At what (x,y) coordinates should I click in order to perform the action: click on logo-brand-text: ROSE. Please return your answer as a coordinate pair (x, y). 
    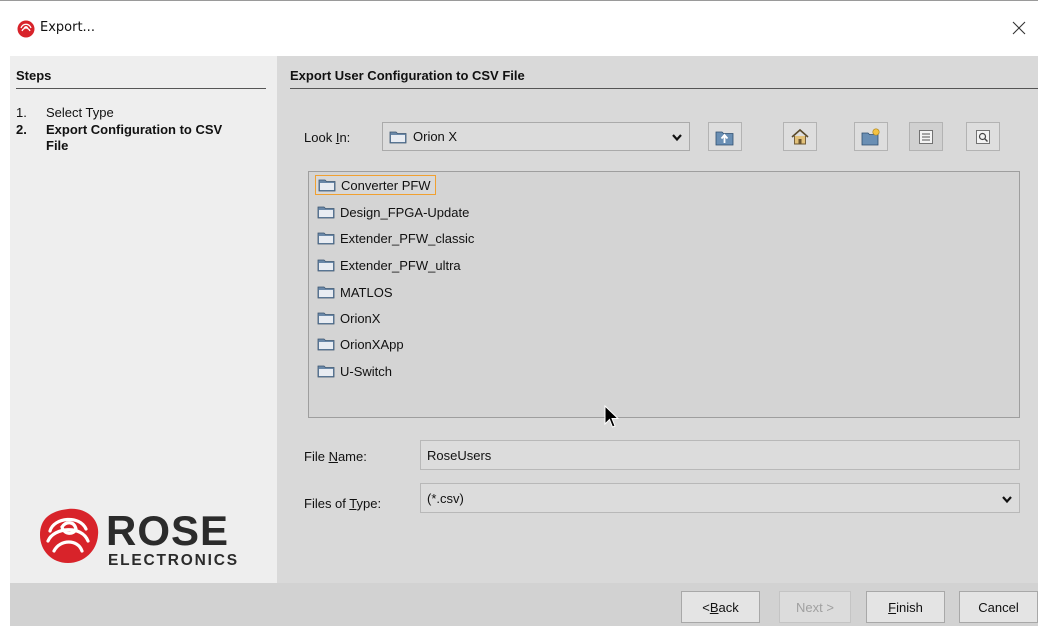
    Looking at the image, I should click on (167, 530).